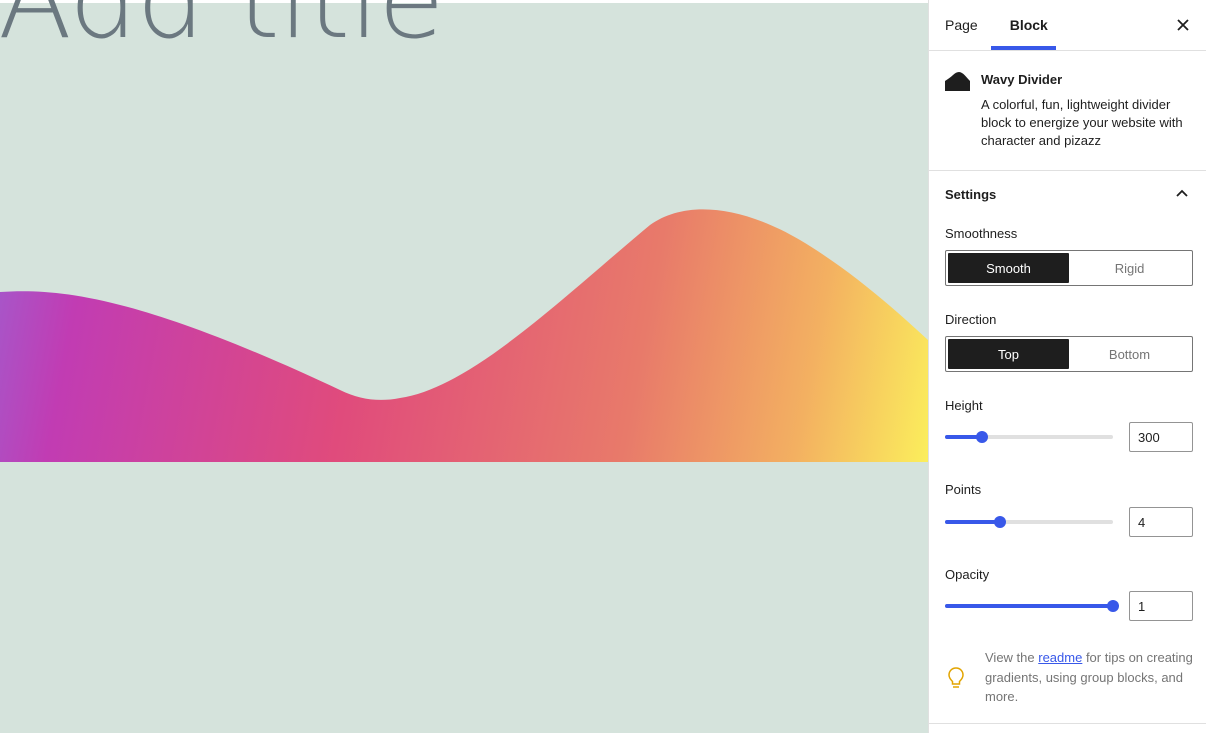  What do you see at coordinates (1067, 25) in the screenshot?
I see `sidebar-tabs: Page Block` at bounding box center [1067, 25].